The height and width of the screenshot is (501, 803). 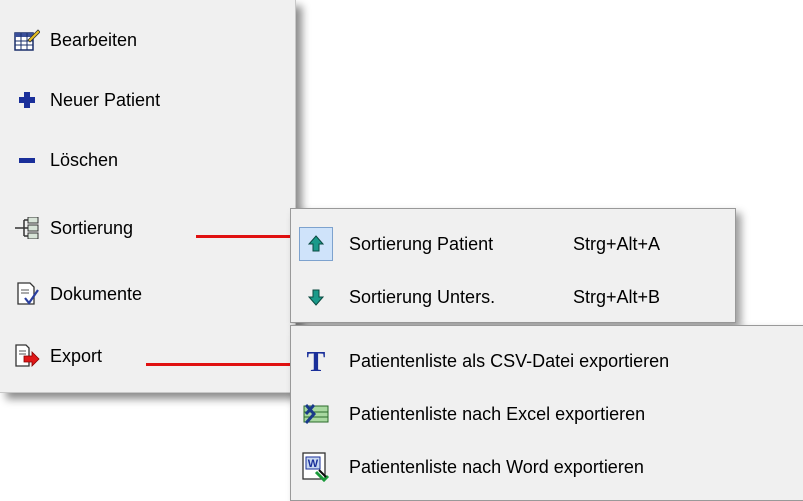 I want to click on menu-item-label: Neuer Patient, so click(x=105, y=99).